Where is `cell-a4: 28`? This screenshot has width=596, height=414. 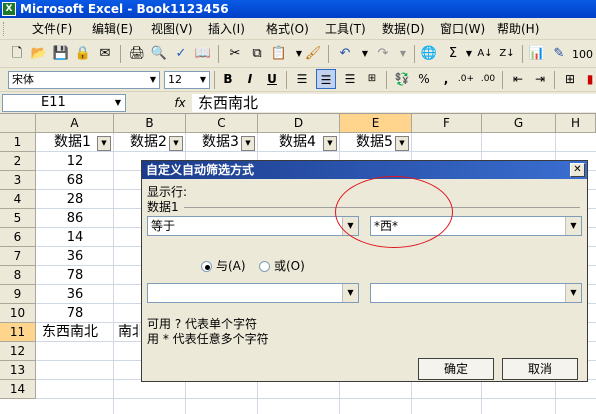
cell-a4: 28 is located at coordinates (75, 199).